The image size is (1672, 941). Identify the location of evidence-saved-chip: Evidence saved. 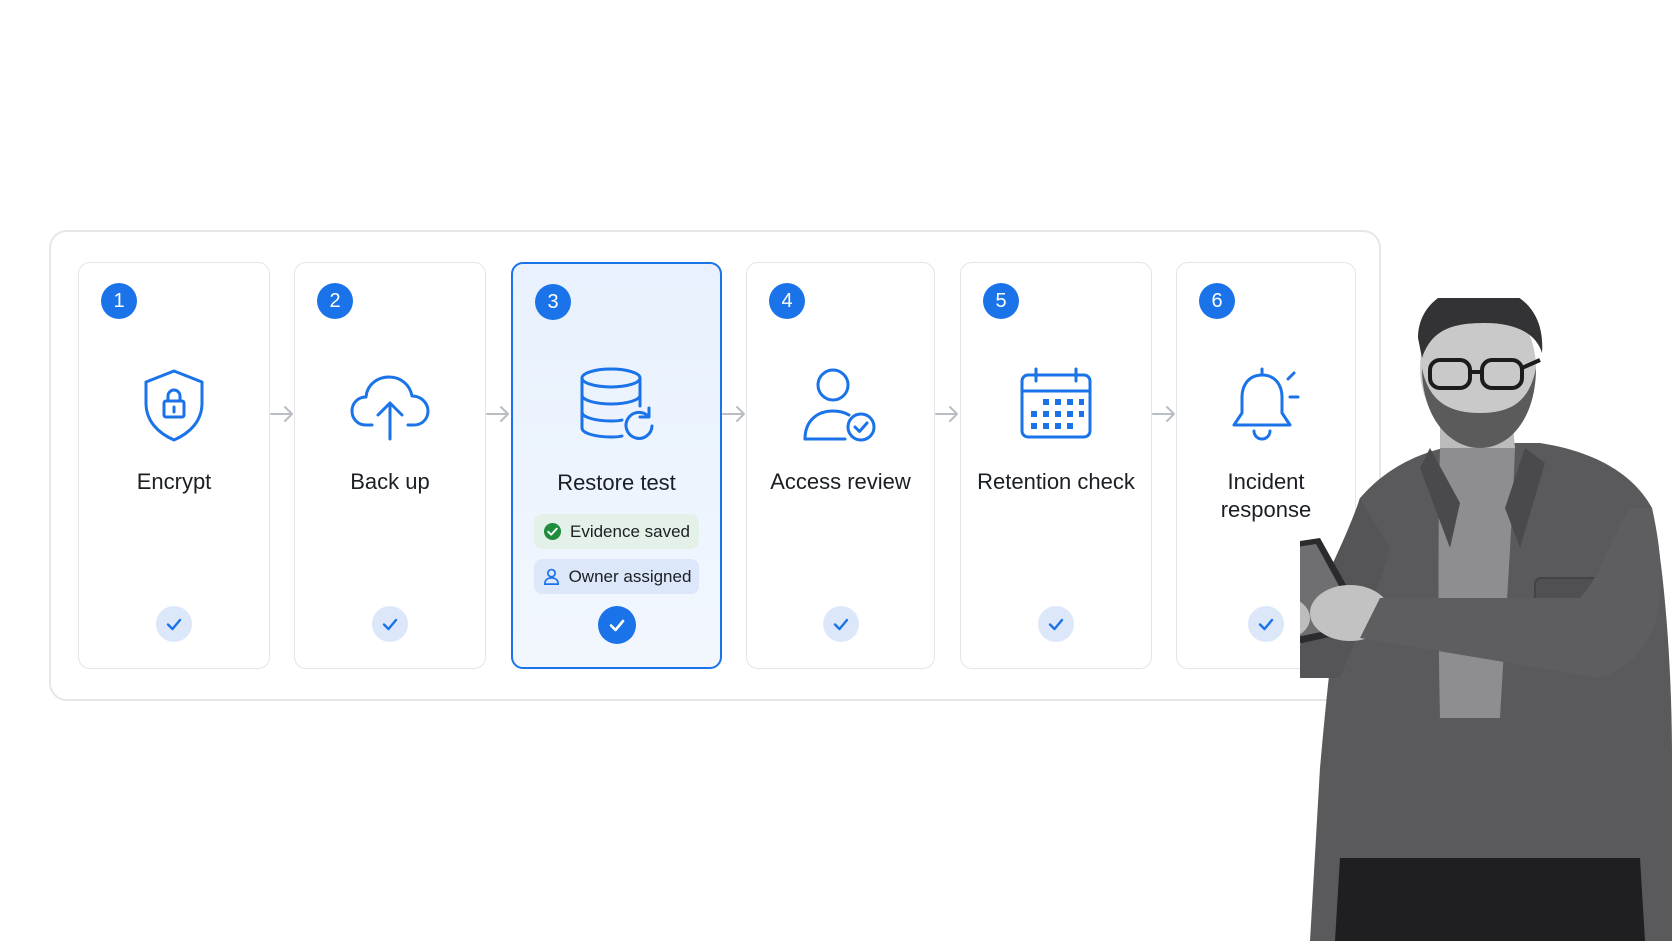
(616, 531).